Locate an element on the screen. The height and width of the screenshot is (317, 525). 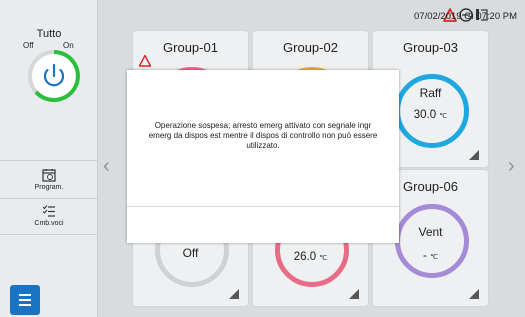
change-items-label: Cmb.voci is located at coordinates (49, 223).